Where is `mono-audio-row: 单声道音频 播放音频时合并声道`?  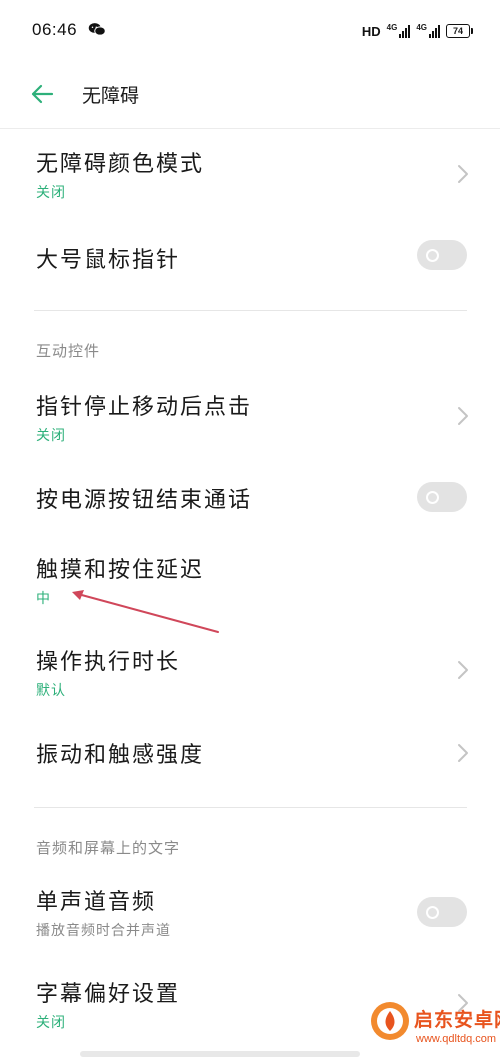
mono-audio-row: 单声道音频 播放音频时合并声道 is located at coordinates (250, 917).